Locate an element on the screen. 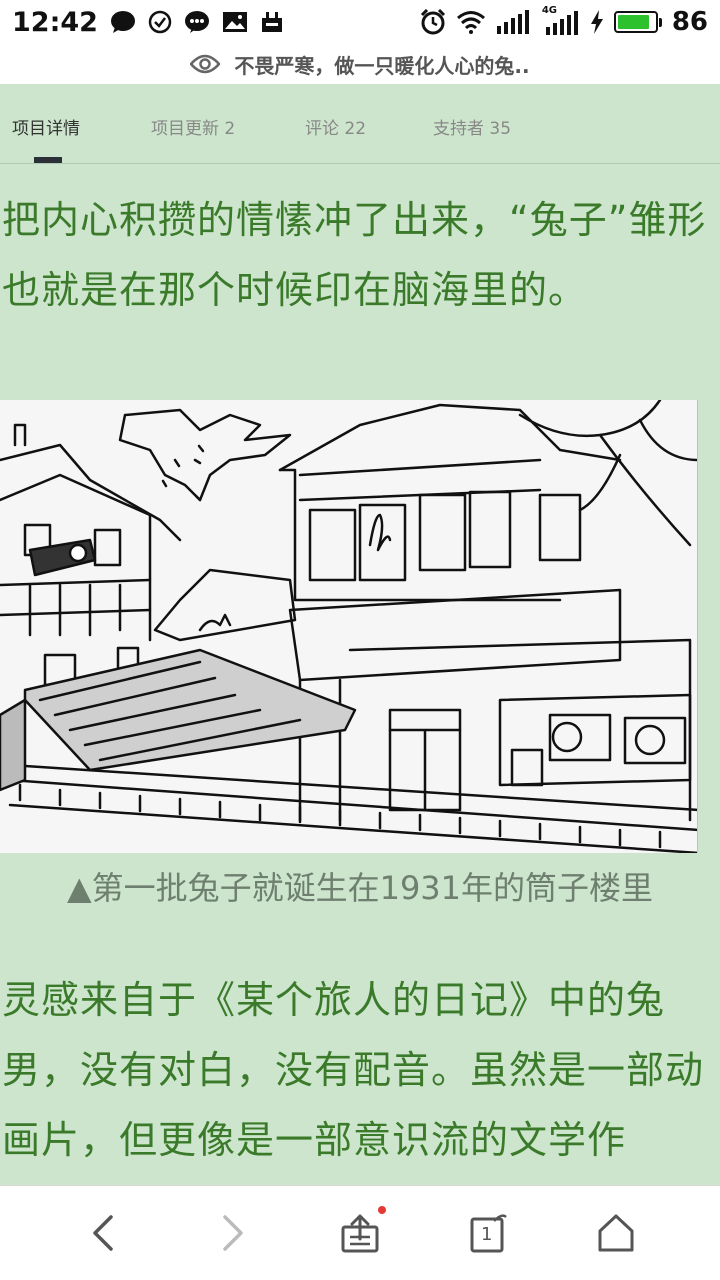 The height and width of the screenshot is (1280, 720). messenger-icon is located at coordinates (197, 22).